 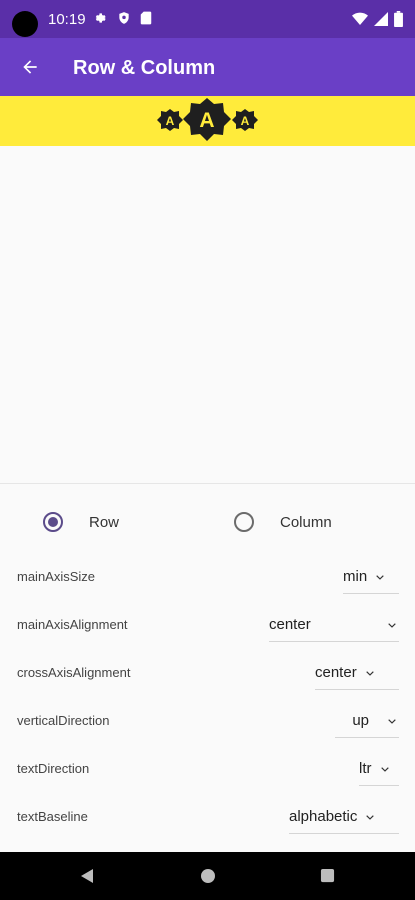 What do you see at coordinates (207, 672) in the screenshot?
I see `property-row-cross-axis-alignment: crossAxisAlignment center` at bounding box center [207, 672].